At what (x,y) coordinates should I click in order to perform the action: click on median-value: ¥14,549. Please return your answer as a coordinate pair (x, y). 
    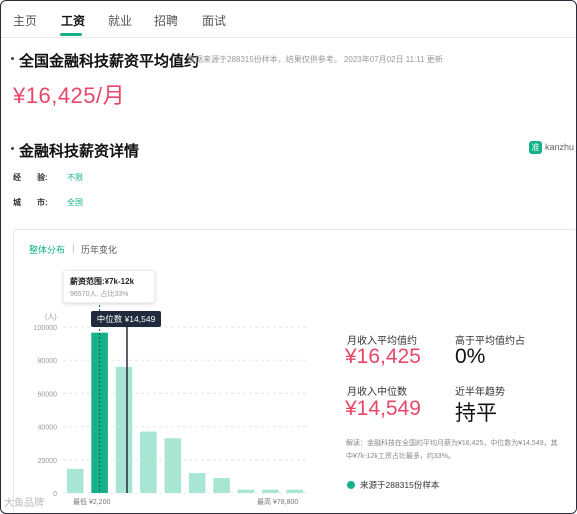
    Looking at the image, I should click on (383, 408).